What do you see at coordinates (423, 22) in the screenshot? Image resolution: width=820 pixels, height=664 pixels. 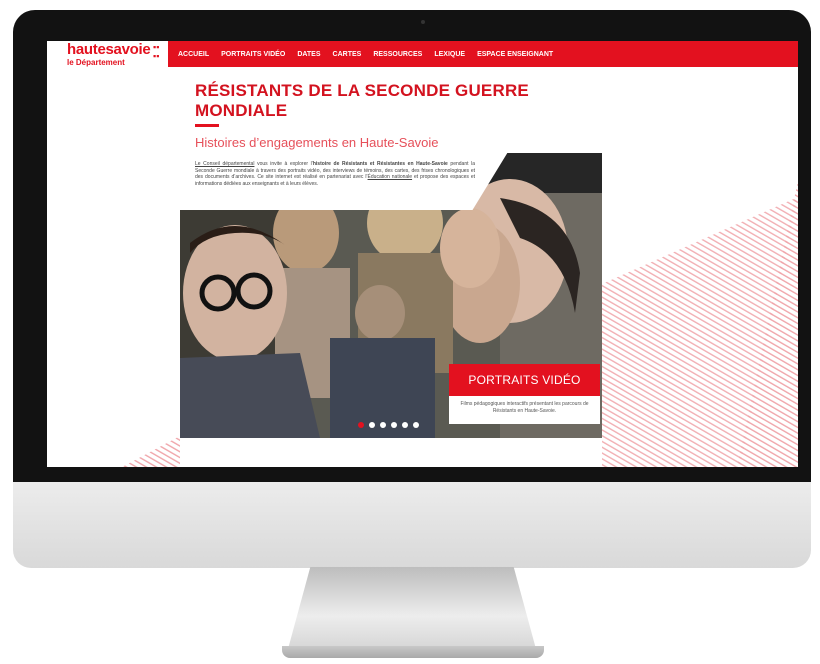 I see `camera-icon` at bounding box center [423, 22].